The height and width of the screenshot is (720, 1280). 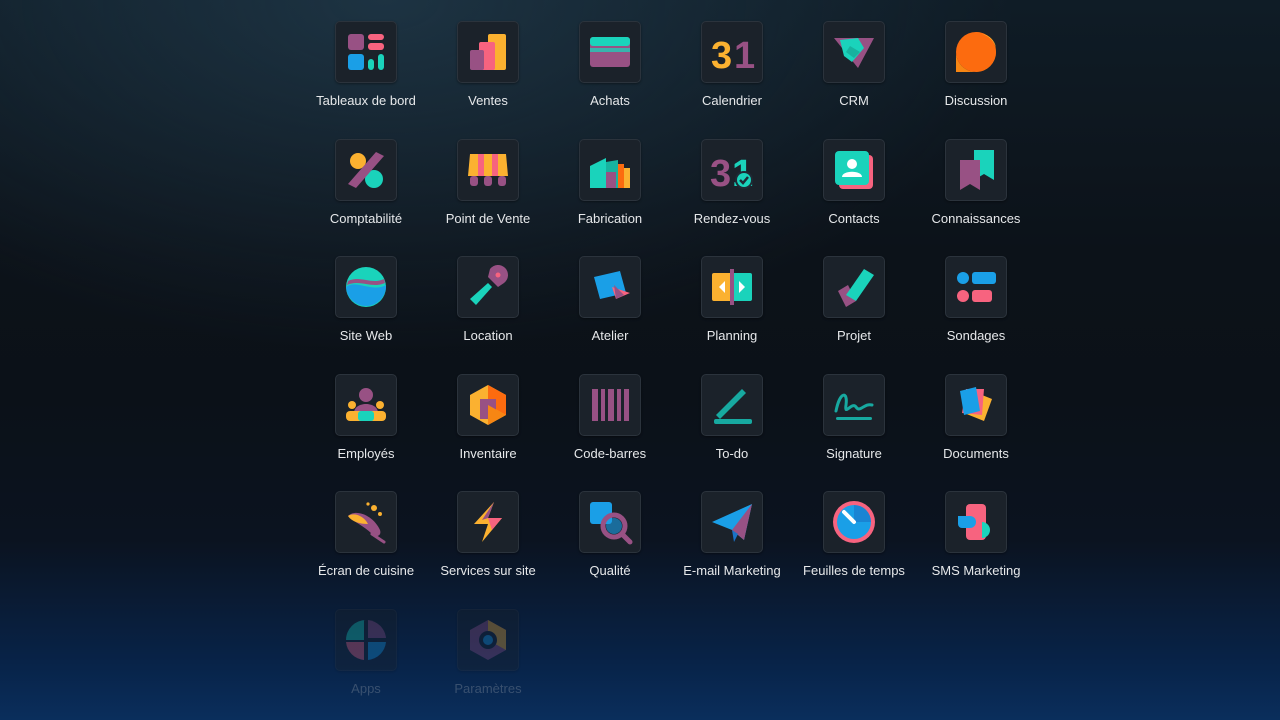 What do you see at coordinates (854, 100) in the screenshot?
I see `app-label: CRM` at bounding box center [854, 100].